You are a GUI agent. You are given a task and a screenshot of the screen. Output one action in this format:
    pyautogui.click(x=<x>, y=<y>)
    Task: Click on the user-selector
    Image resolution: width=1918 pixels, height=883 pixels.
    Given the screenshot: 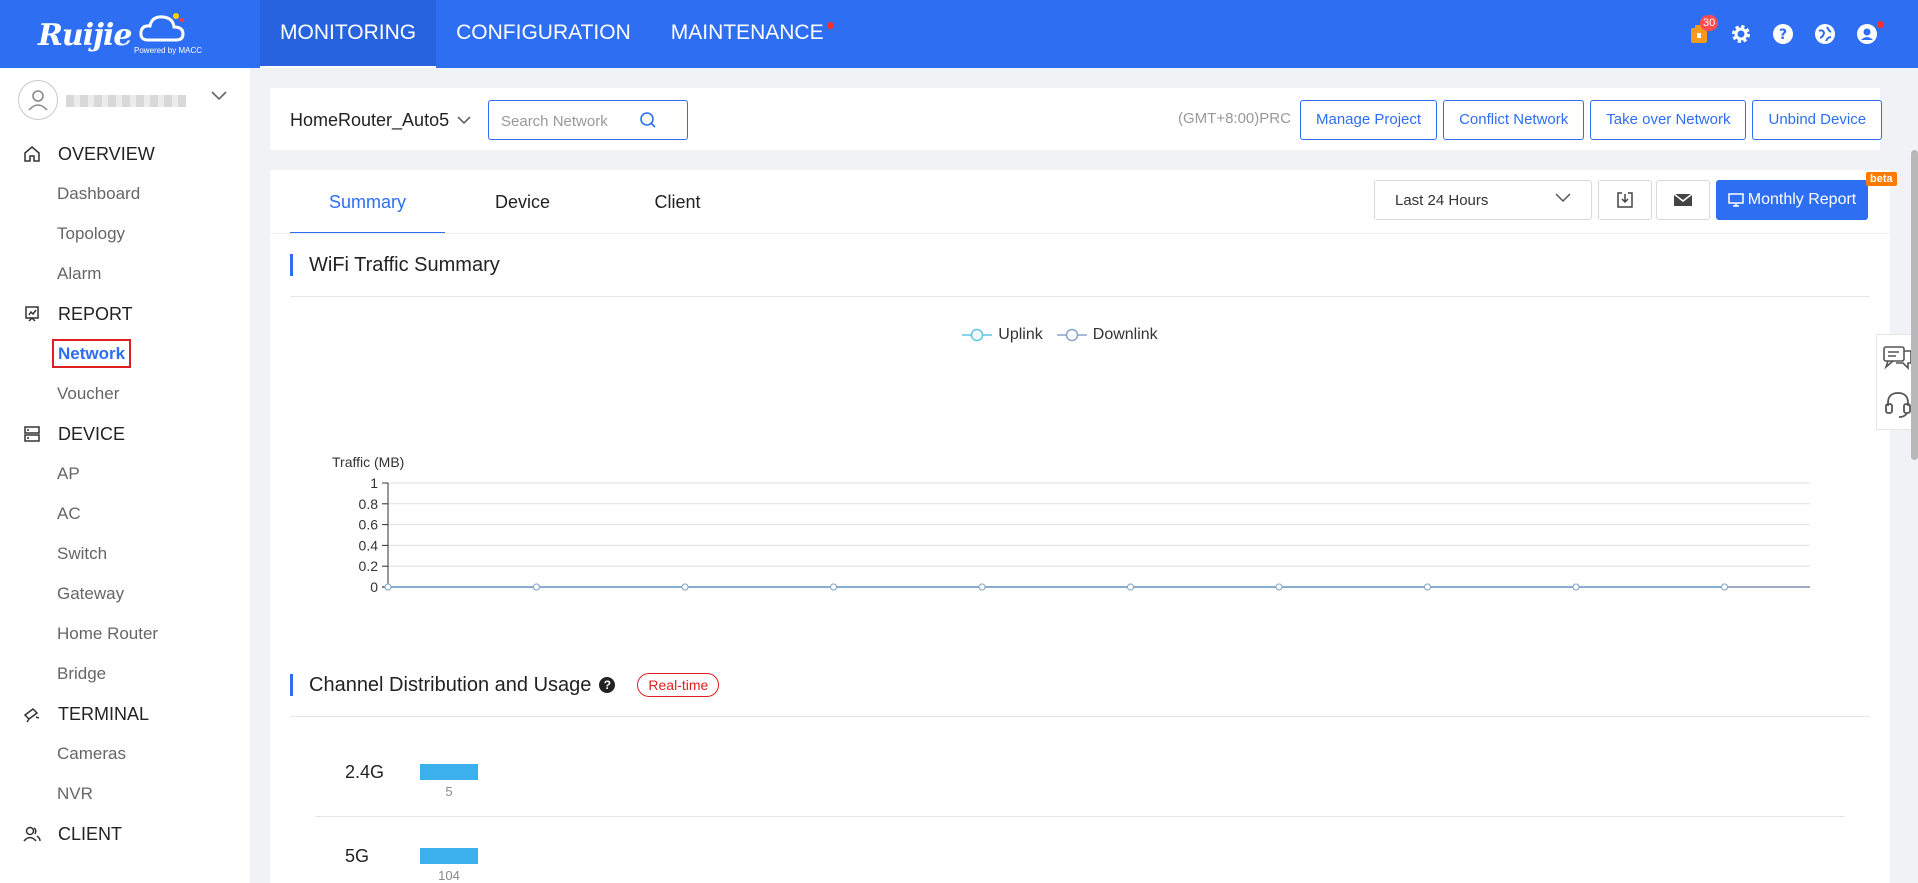 What is the action you would take?
    pyautogui.click(x=125, y=100)
    